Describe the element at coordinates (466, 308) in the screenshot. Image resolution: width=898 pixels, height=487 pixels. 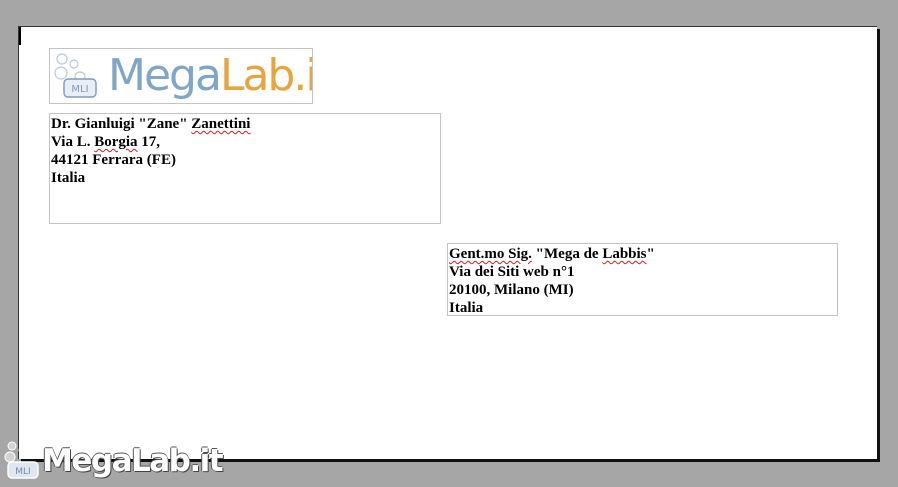
I see `recipient-country-line: Italia` at that location.